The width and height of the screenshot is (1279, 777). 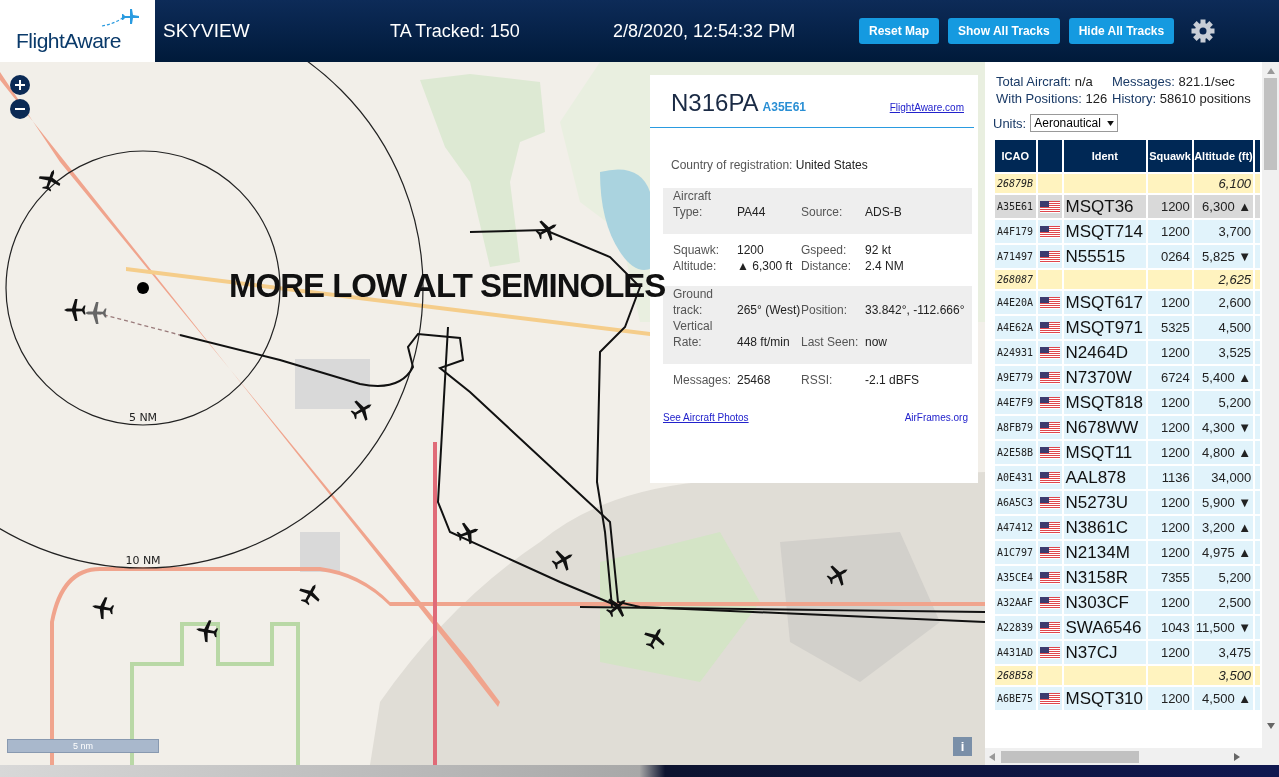 I want to click on field-value: United States, so click(x=831, y=165).